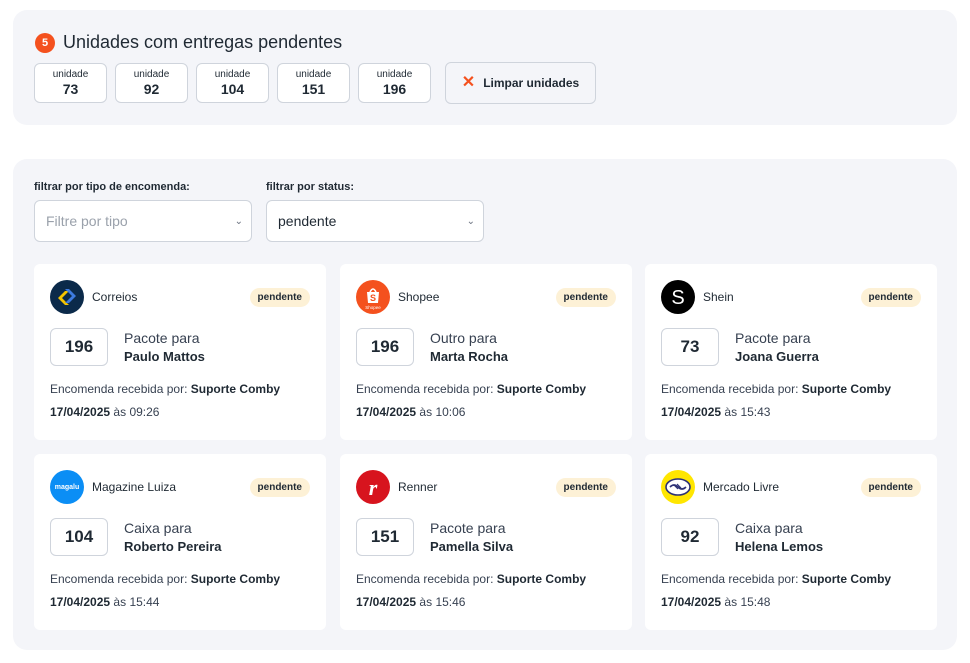 This screenshot has height=663, width=970. What do you see at coordinates (180, 297) in the screenshot?
I see `card-header: Correios pendente` at bounding box center [180, 297].